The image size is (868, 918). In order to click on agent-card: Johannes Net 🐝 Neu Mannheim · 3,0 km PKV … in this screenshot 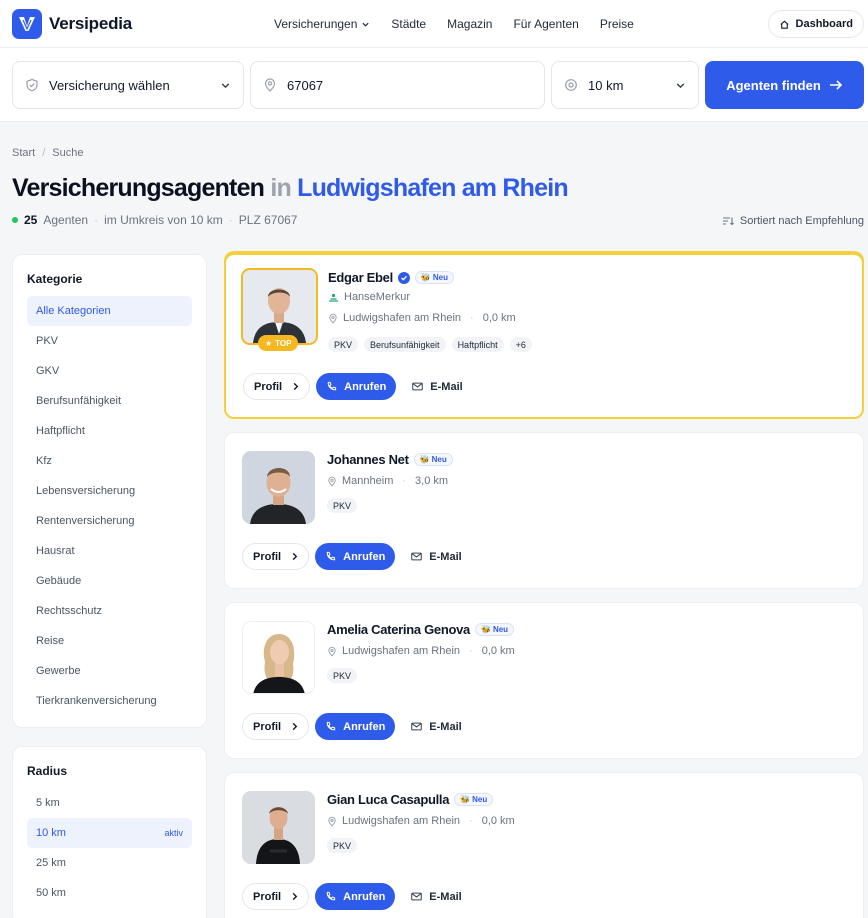, I will do `click(544, 510)`.